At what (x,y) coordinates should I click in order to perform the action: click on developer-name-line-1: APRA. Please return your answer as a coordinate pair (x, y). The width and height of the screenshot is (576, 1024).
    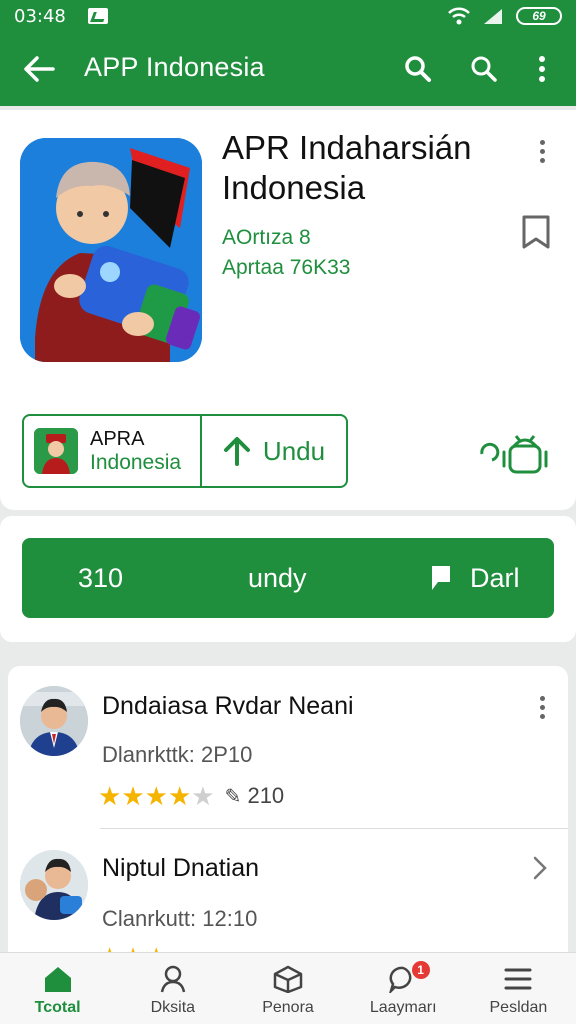
    Looking at the image, I should click on (117, 439).